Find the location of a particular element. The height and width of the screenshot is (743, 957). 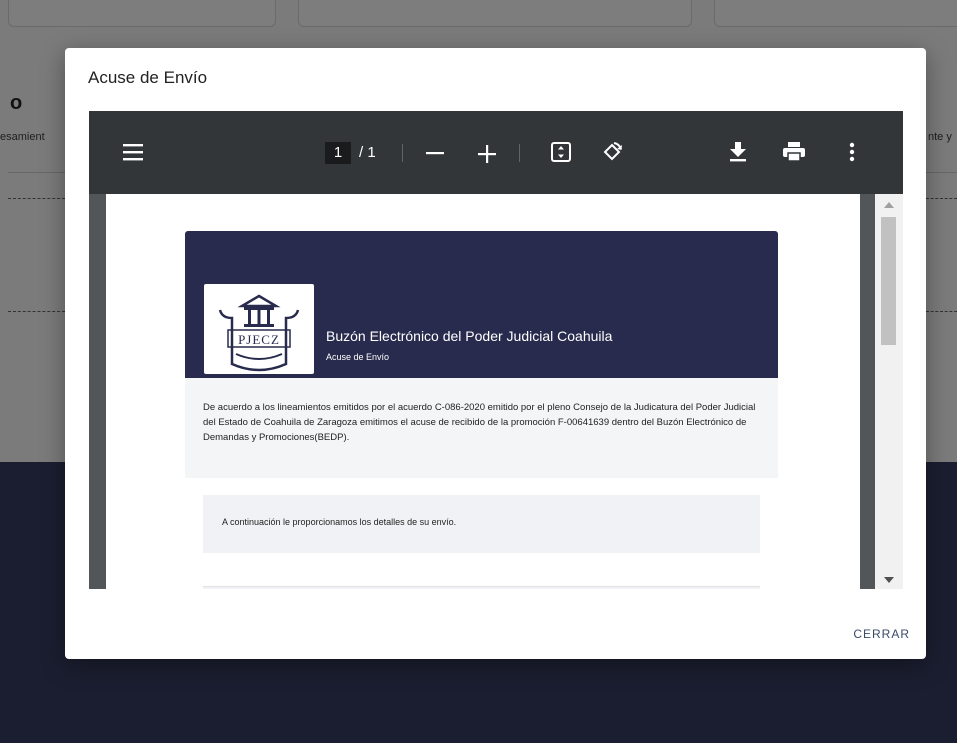

courthouse-logo-icon: PJECZ is located at coordinates (259, 333).